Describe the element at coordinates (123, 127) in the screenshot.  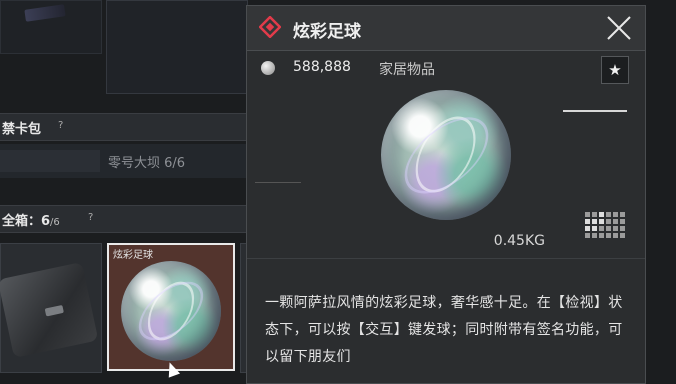
I see `section-header-cardpack: 禁卡包 ?` at that location.